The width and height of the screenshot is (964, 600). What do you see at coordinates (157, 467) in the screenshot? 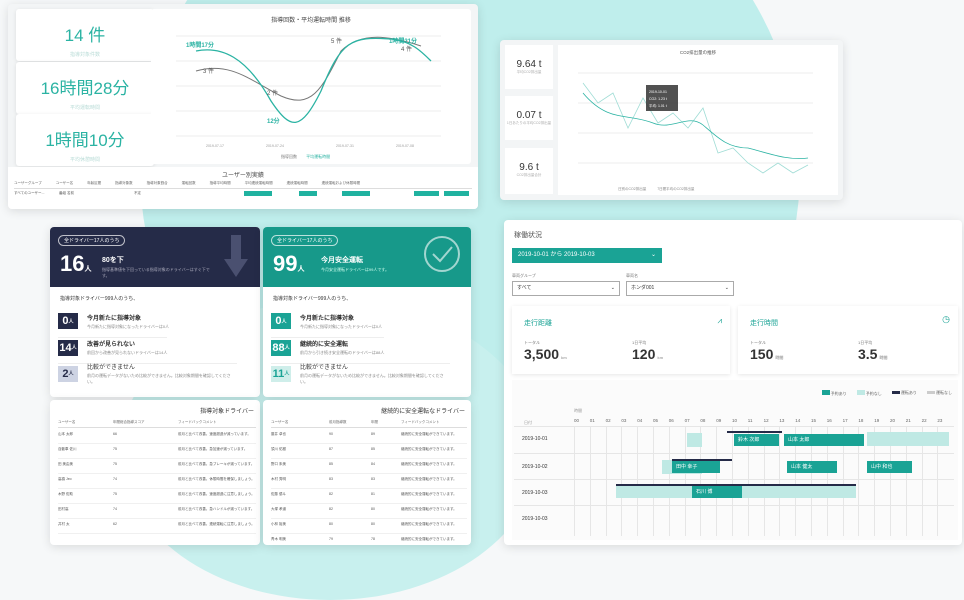
I see `table-row: 田 美由美 75 前月と比べて改善。急ブレーキが減っています。` at bounding box center [157, 467].